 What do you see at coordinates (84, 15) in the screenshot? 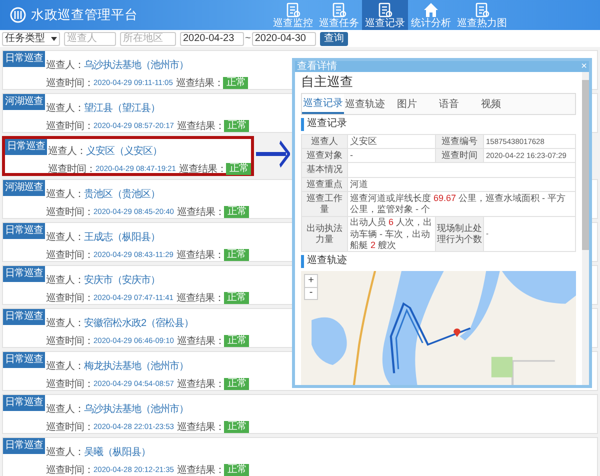
I see `app-title: 水政巡查管理平台` at bounding box center [84, 15].